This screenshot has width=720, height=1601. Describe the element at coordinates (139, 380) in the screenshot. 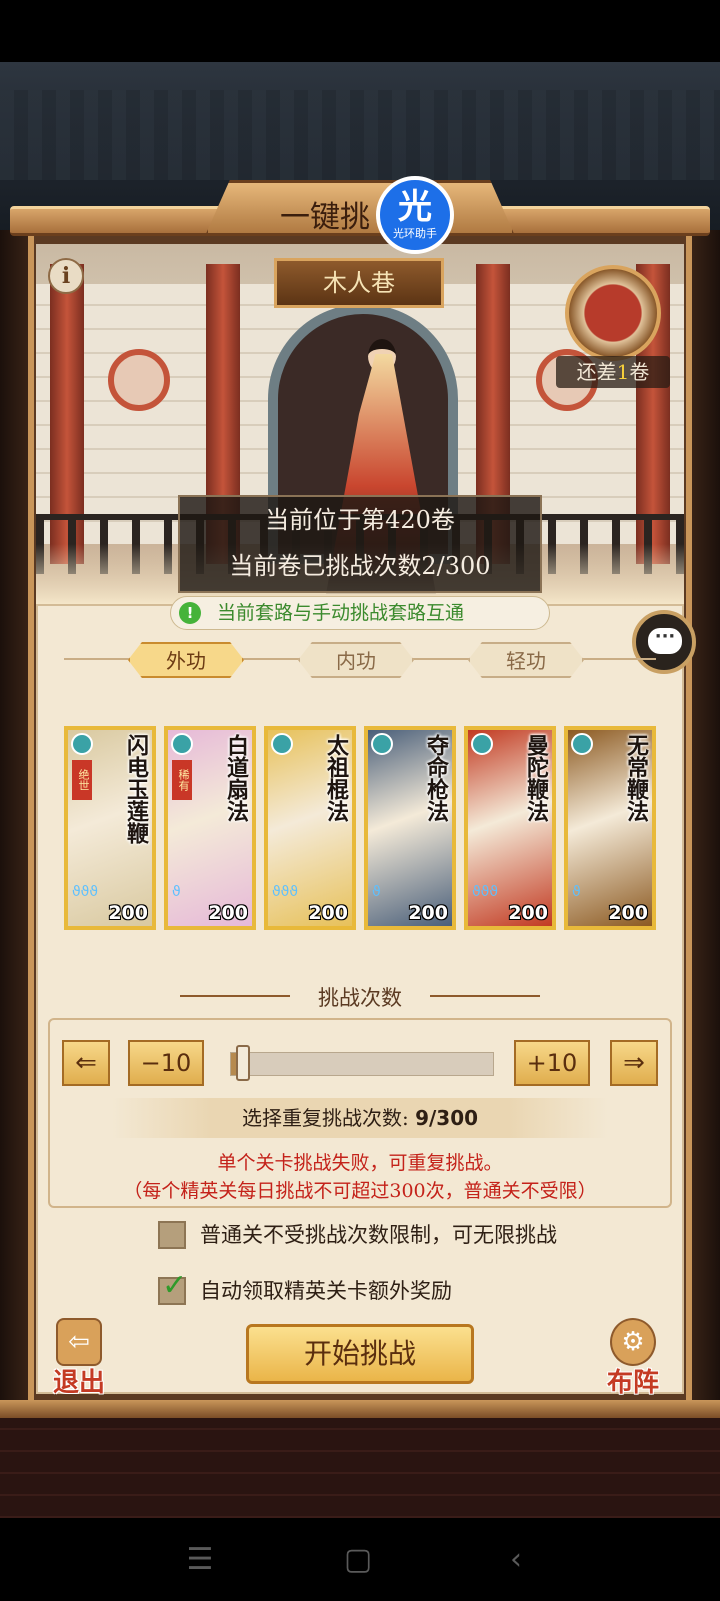

I see `wall-medallion` at that location.